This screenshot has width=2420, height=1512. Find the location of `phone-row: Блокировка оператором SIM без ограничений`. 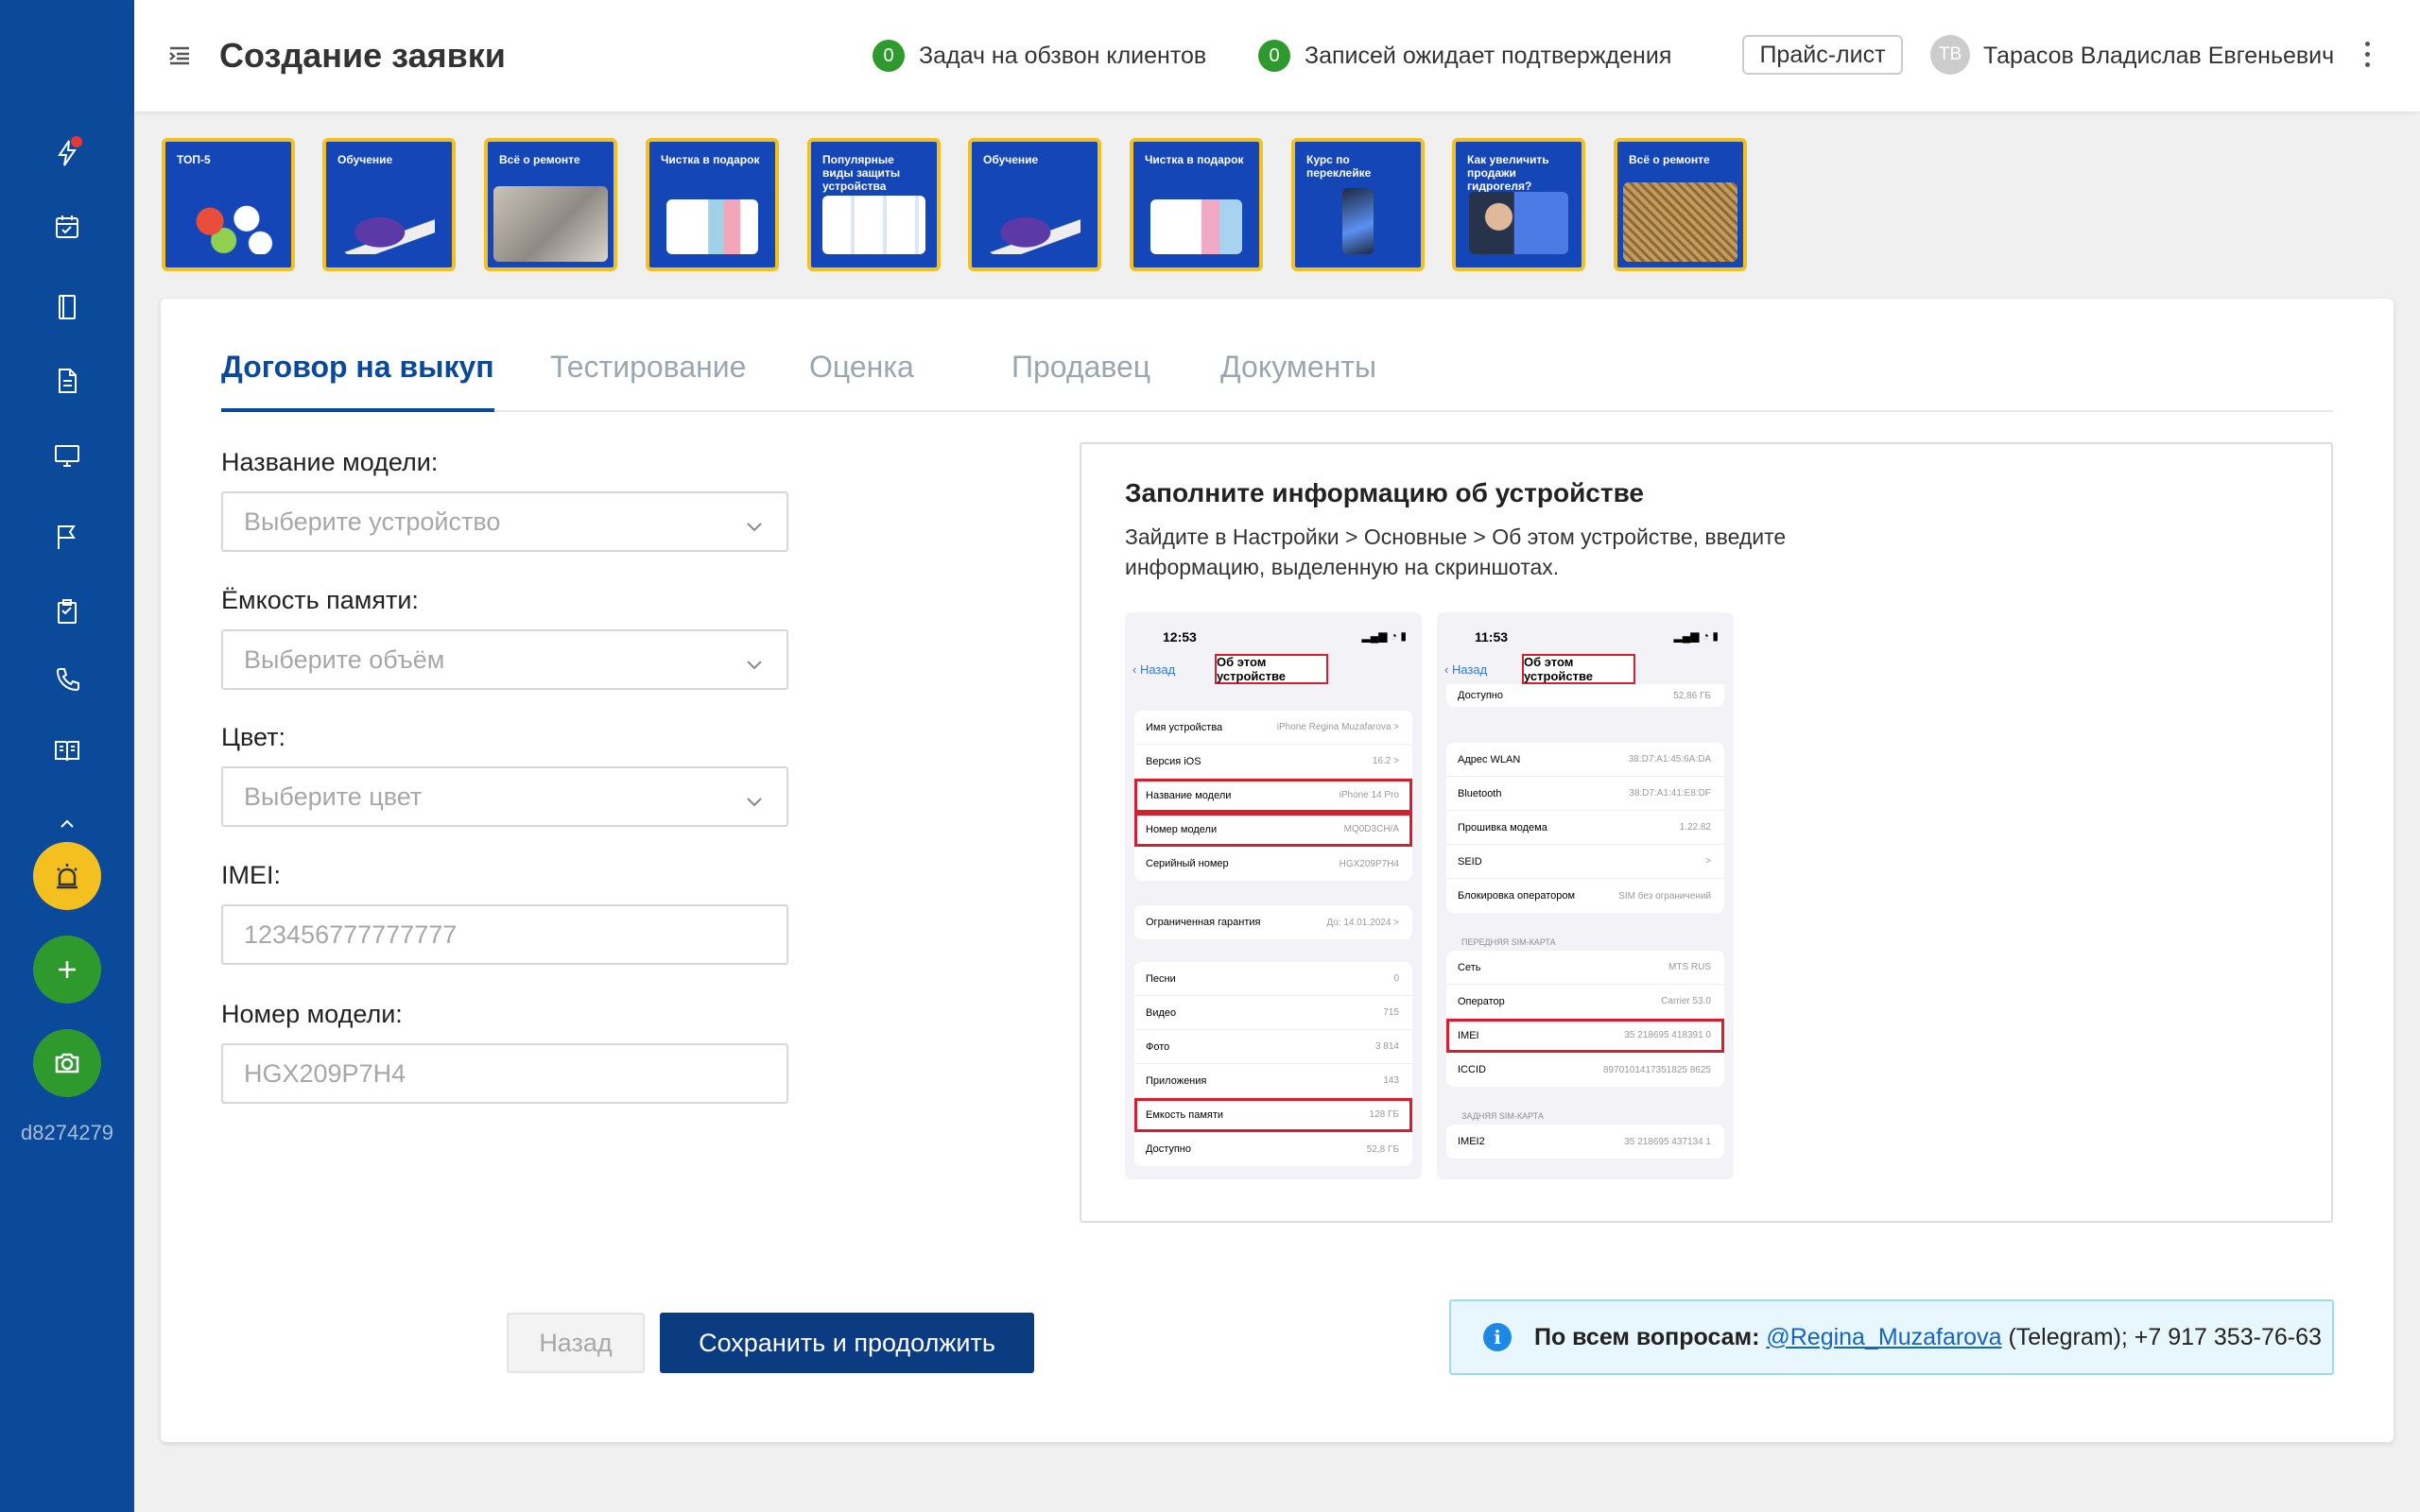

phone-row: Блокировка оператором SIM без ограничений is located at coordinates (1585, 896).